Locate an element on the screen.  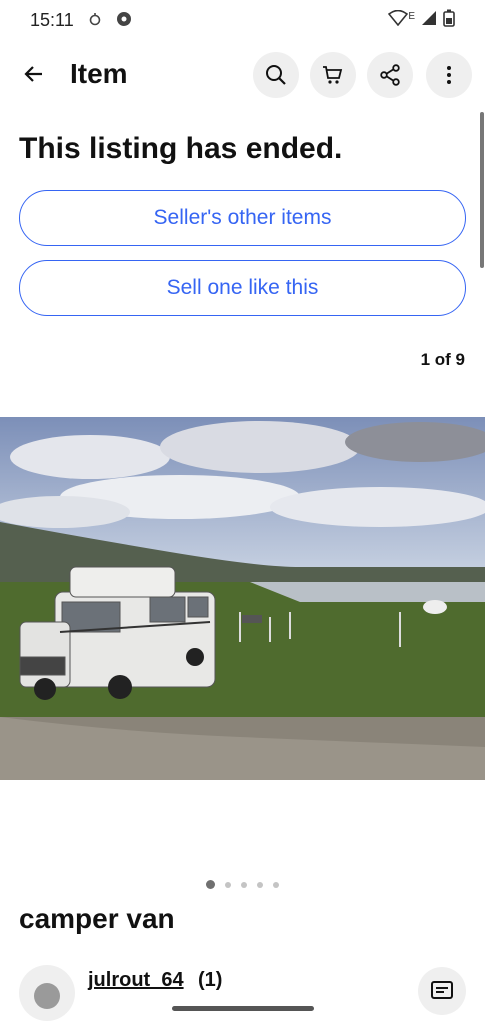
seller-username-link: julrout_64 is located at coordinates (136, 980).